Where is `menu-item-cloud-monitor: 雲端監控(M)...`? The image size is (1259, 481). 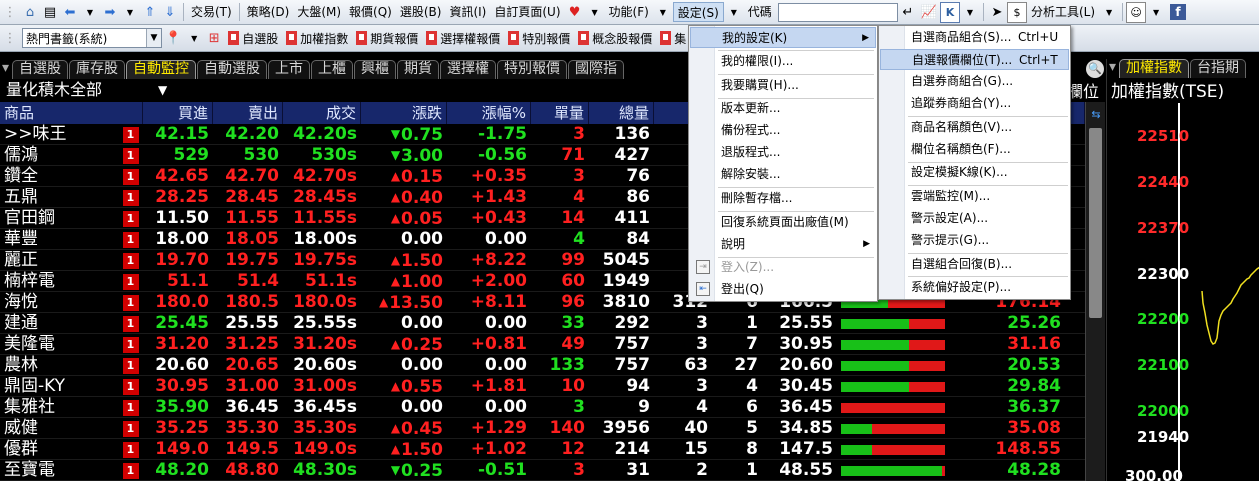 menu-item-cloud-monitor: 雲端監控(M)... is located at coordinates (974, 196).